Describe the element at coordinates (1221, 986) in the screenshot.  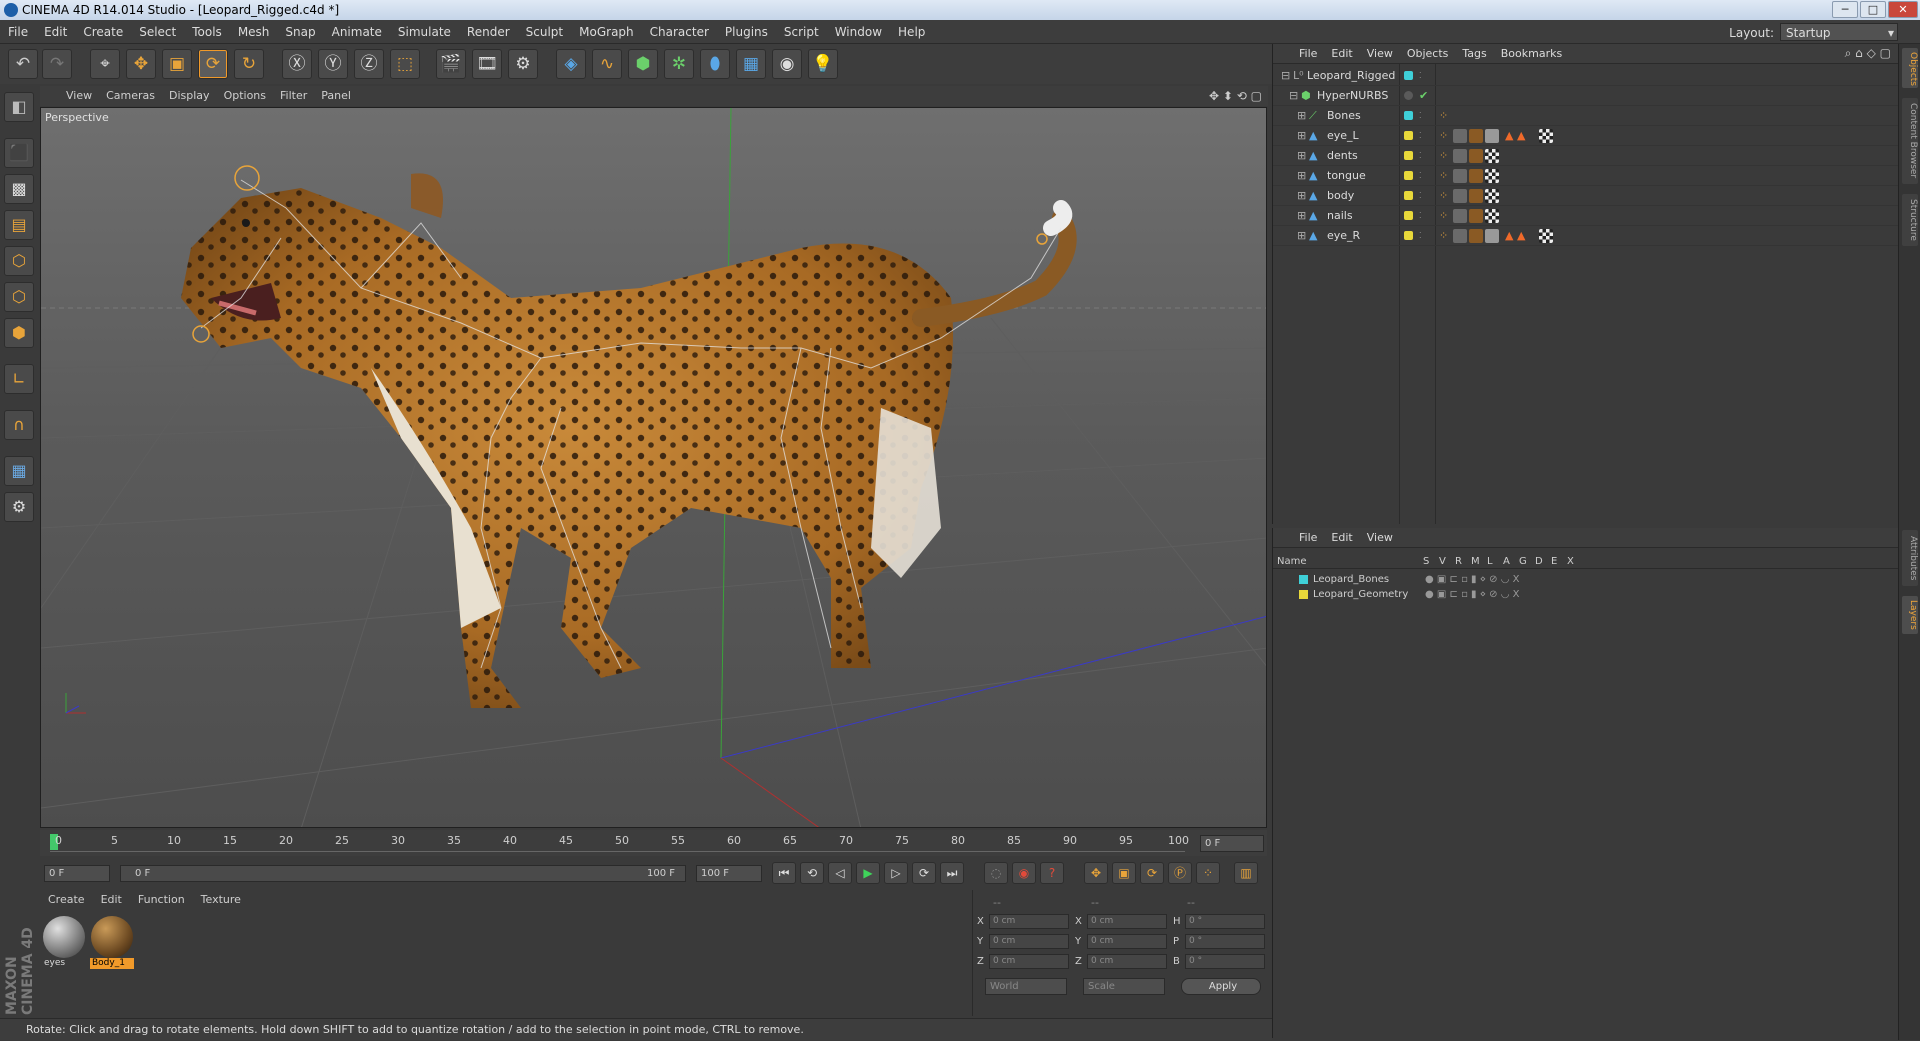
I see `apply-button: Apply` at that location.